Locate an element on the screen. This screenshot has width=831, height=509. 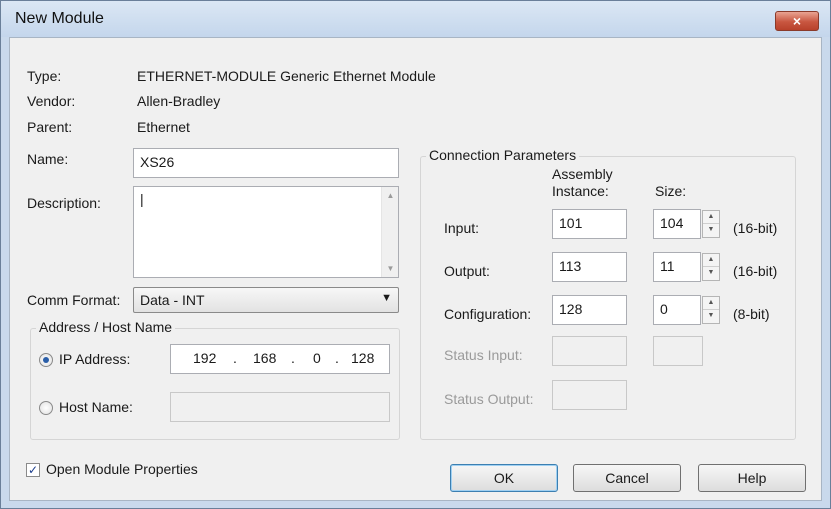
cancel-button: Cancel is located at coordinates (627, 478).